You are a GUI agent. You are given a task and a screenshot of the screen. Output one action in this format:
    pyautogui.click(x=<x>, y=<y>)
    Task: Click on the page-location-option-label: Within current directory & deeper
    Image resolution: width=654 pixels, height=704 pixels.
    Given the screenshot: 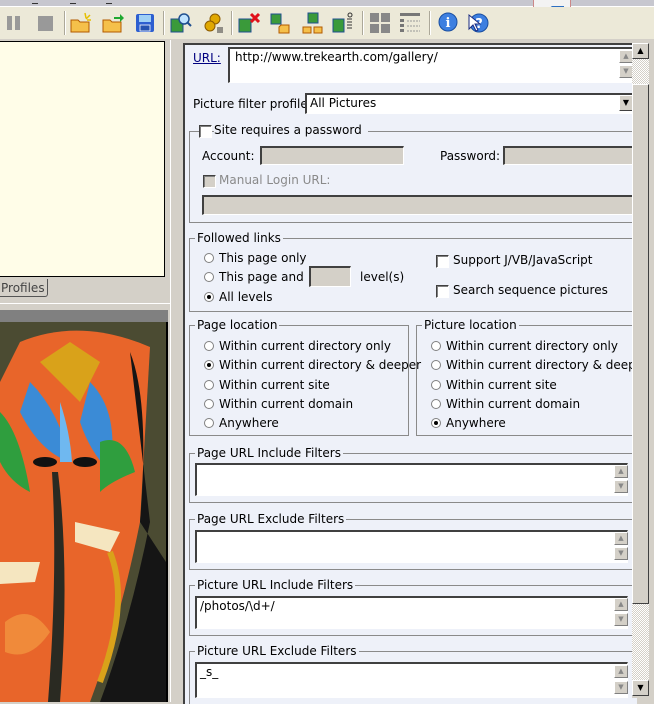 What is the action you would take?
    pyautogui.click(x=320, y=365)
    